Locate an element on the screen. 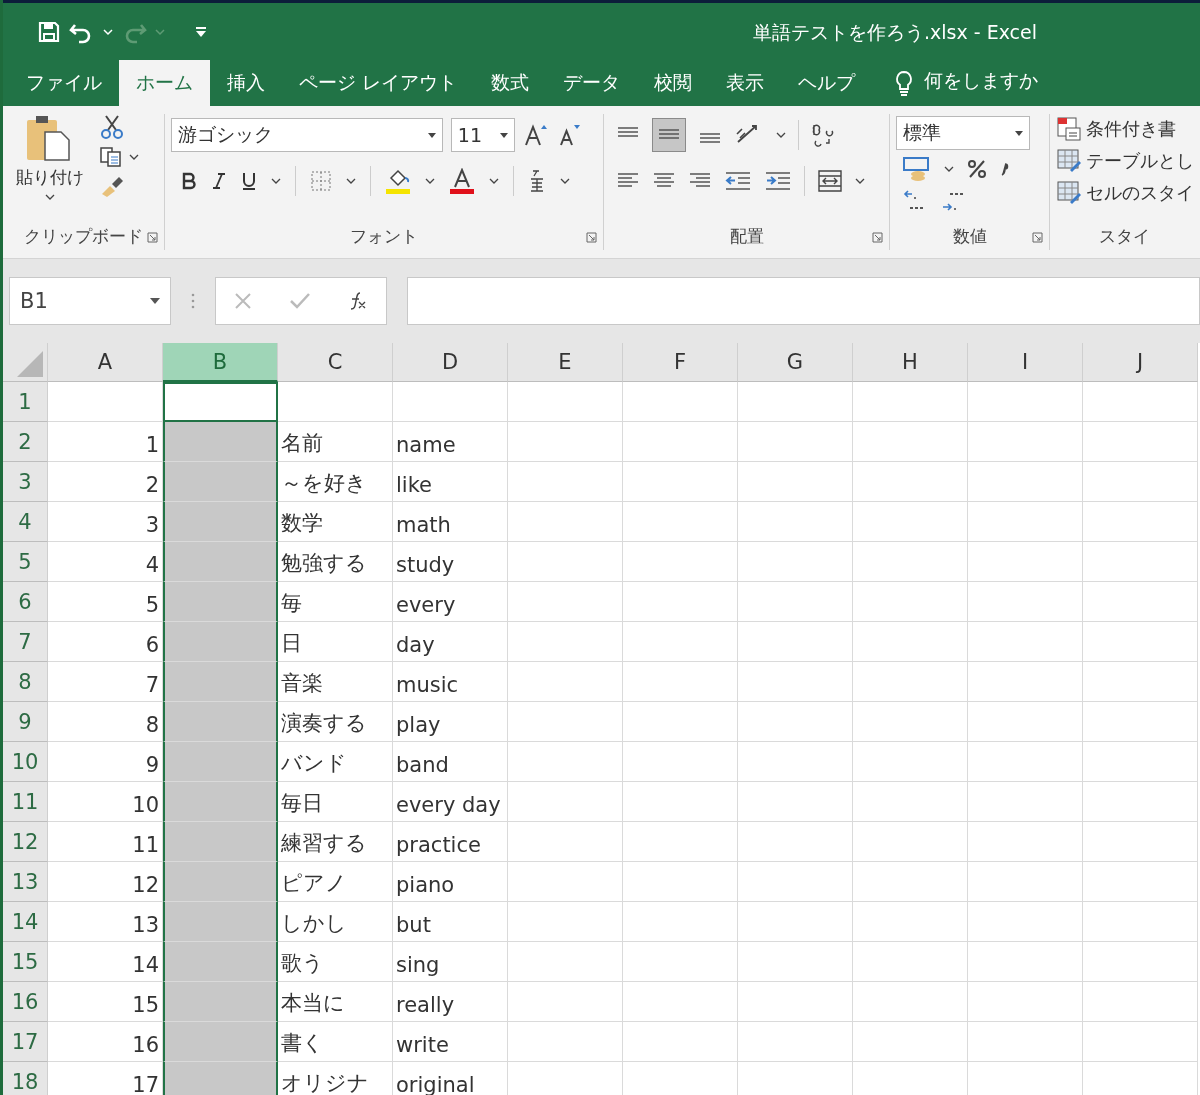 This screenshot has width=1200, height=1095. ribbon-tab: 校閲 is located at coordinates (673, 83).